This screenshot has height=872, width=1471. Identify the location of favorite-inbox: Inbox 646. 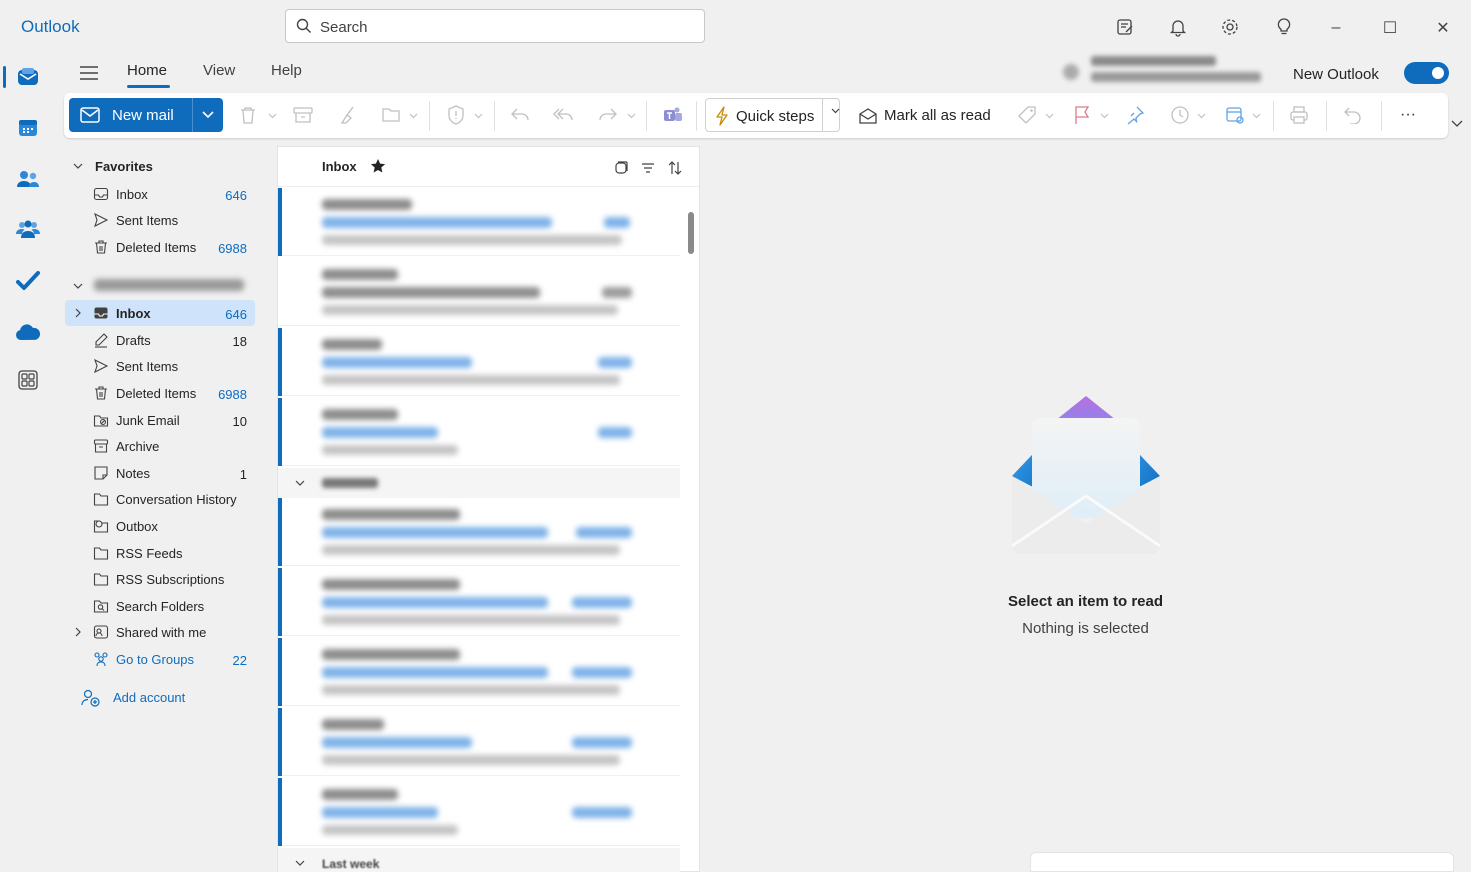
(160, 194).